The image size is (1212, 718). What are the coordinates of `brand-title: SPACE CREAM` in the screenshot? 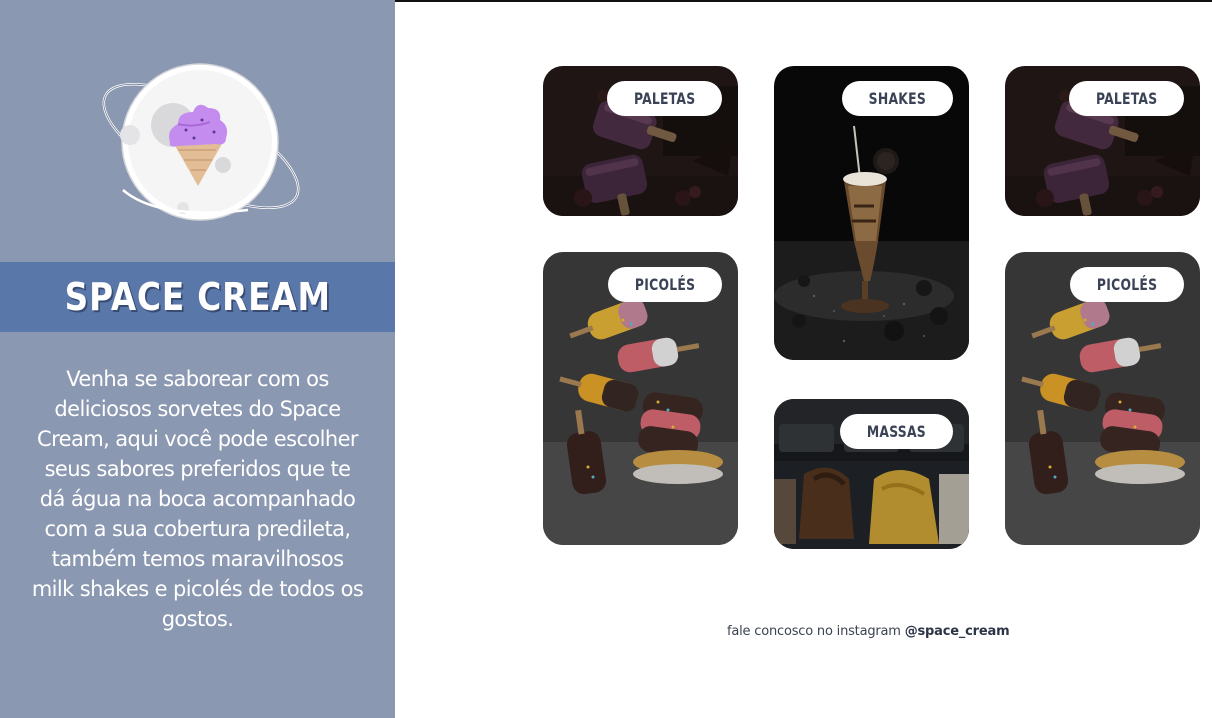 It's located at (197, 297).